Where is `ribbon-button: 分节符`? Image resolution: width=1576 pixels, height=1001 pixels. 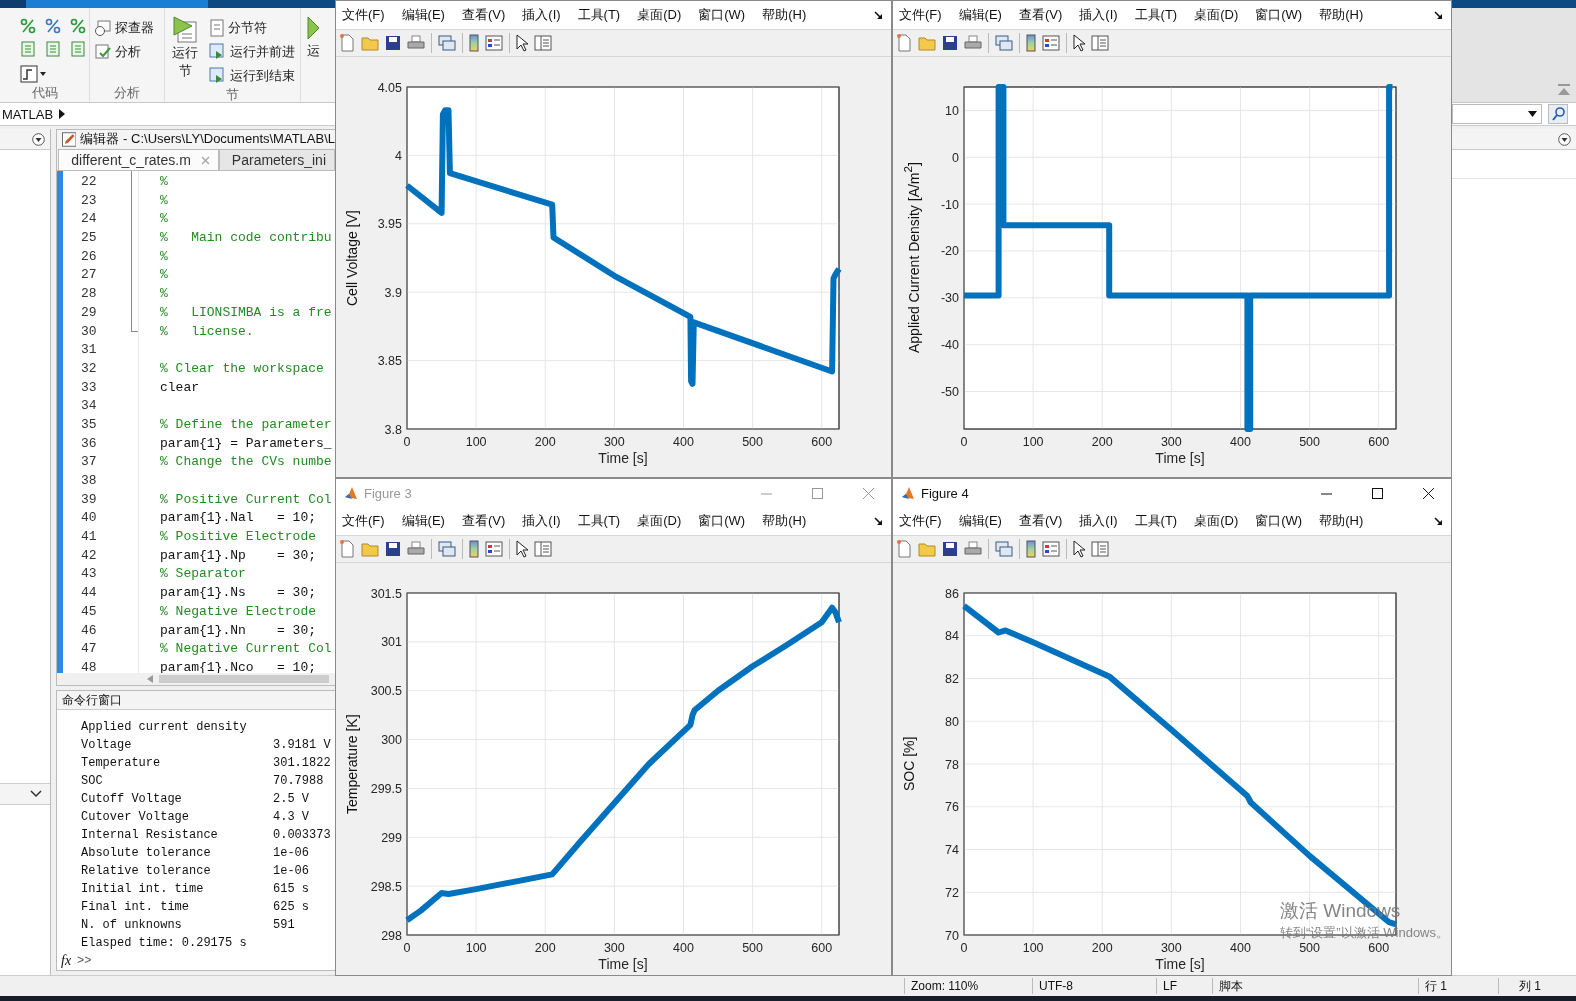
ribbon-button: 分节符 is located at coordinates (252, 28).